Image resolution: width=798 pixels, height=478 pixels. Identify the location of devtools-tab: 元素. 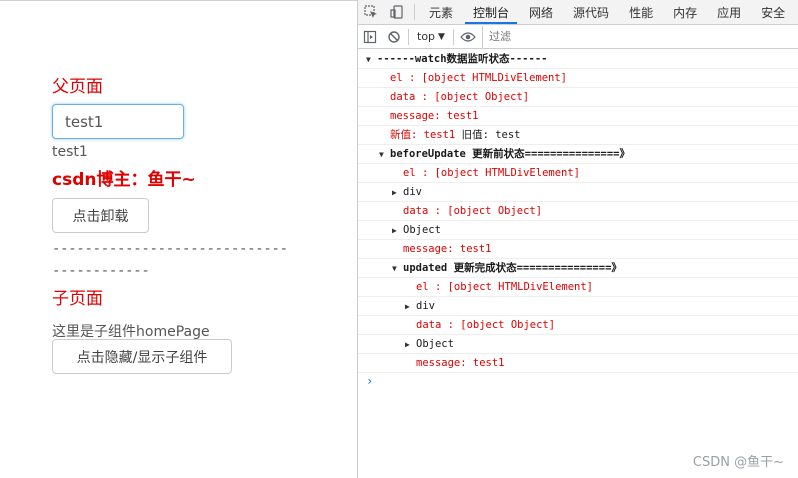
(441, 12).